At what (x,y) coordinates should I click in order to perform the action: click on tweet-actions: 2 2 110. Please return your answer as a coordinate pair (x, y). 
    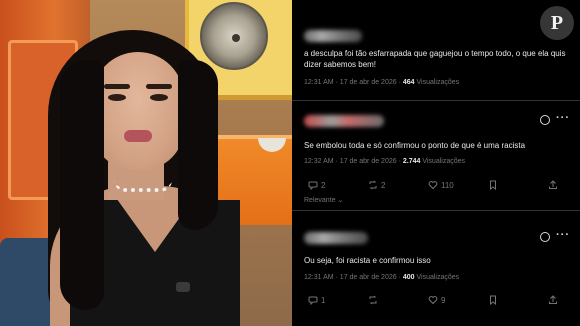
    Looking at the image, I should click on (436, 186).